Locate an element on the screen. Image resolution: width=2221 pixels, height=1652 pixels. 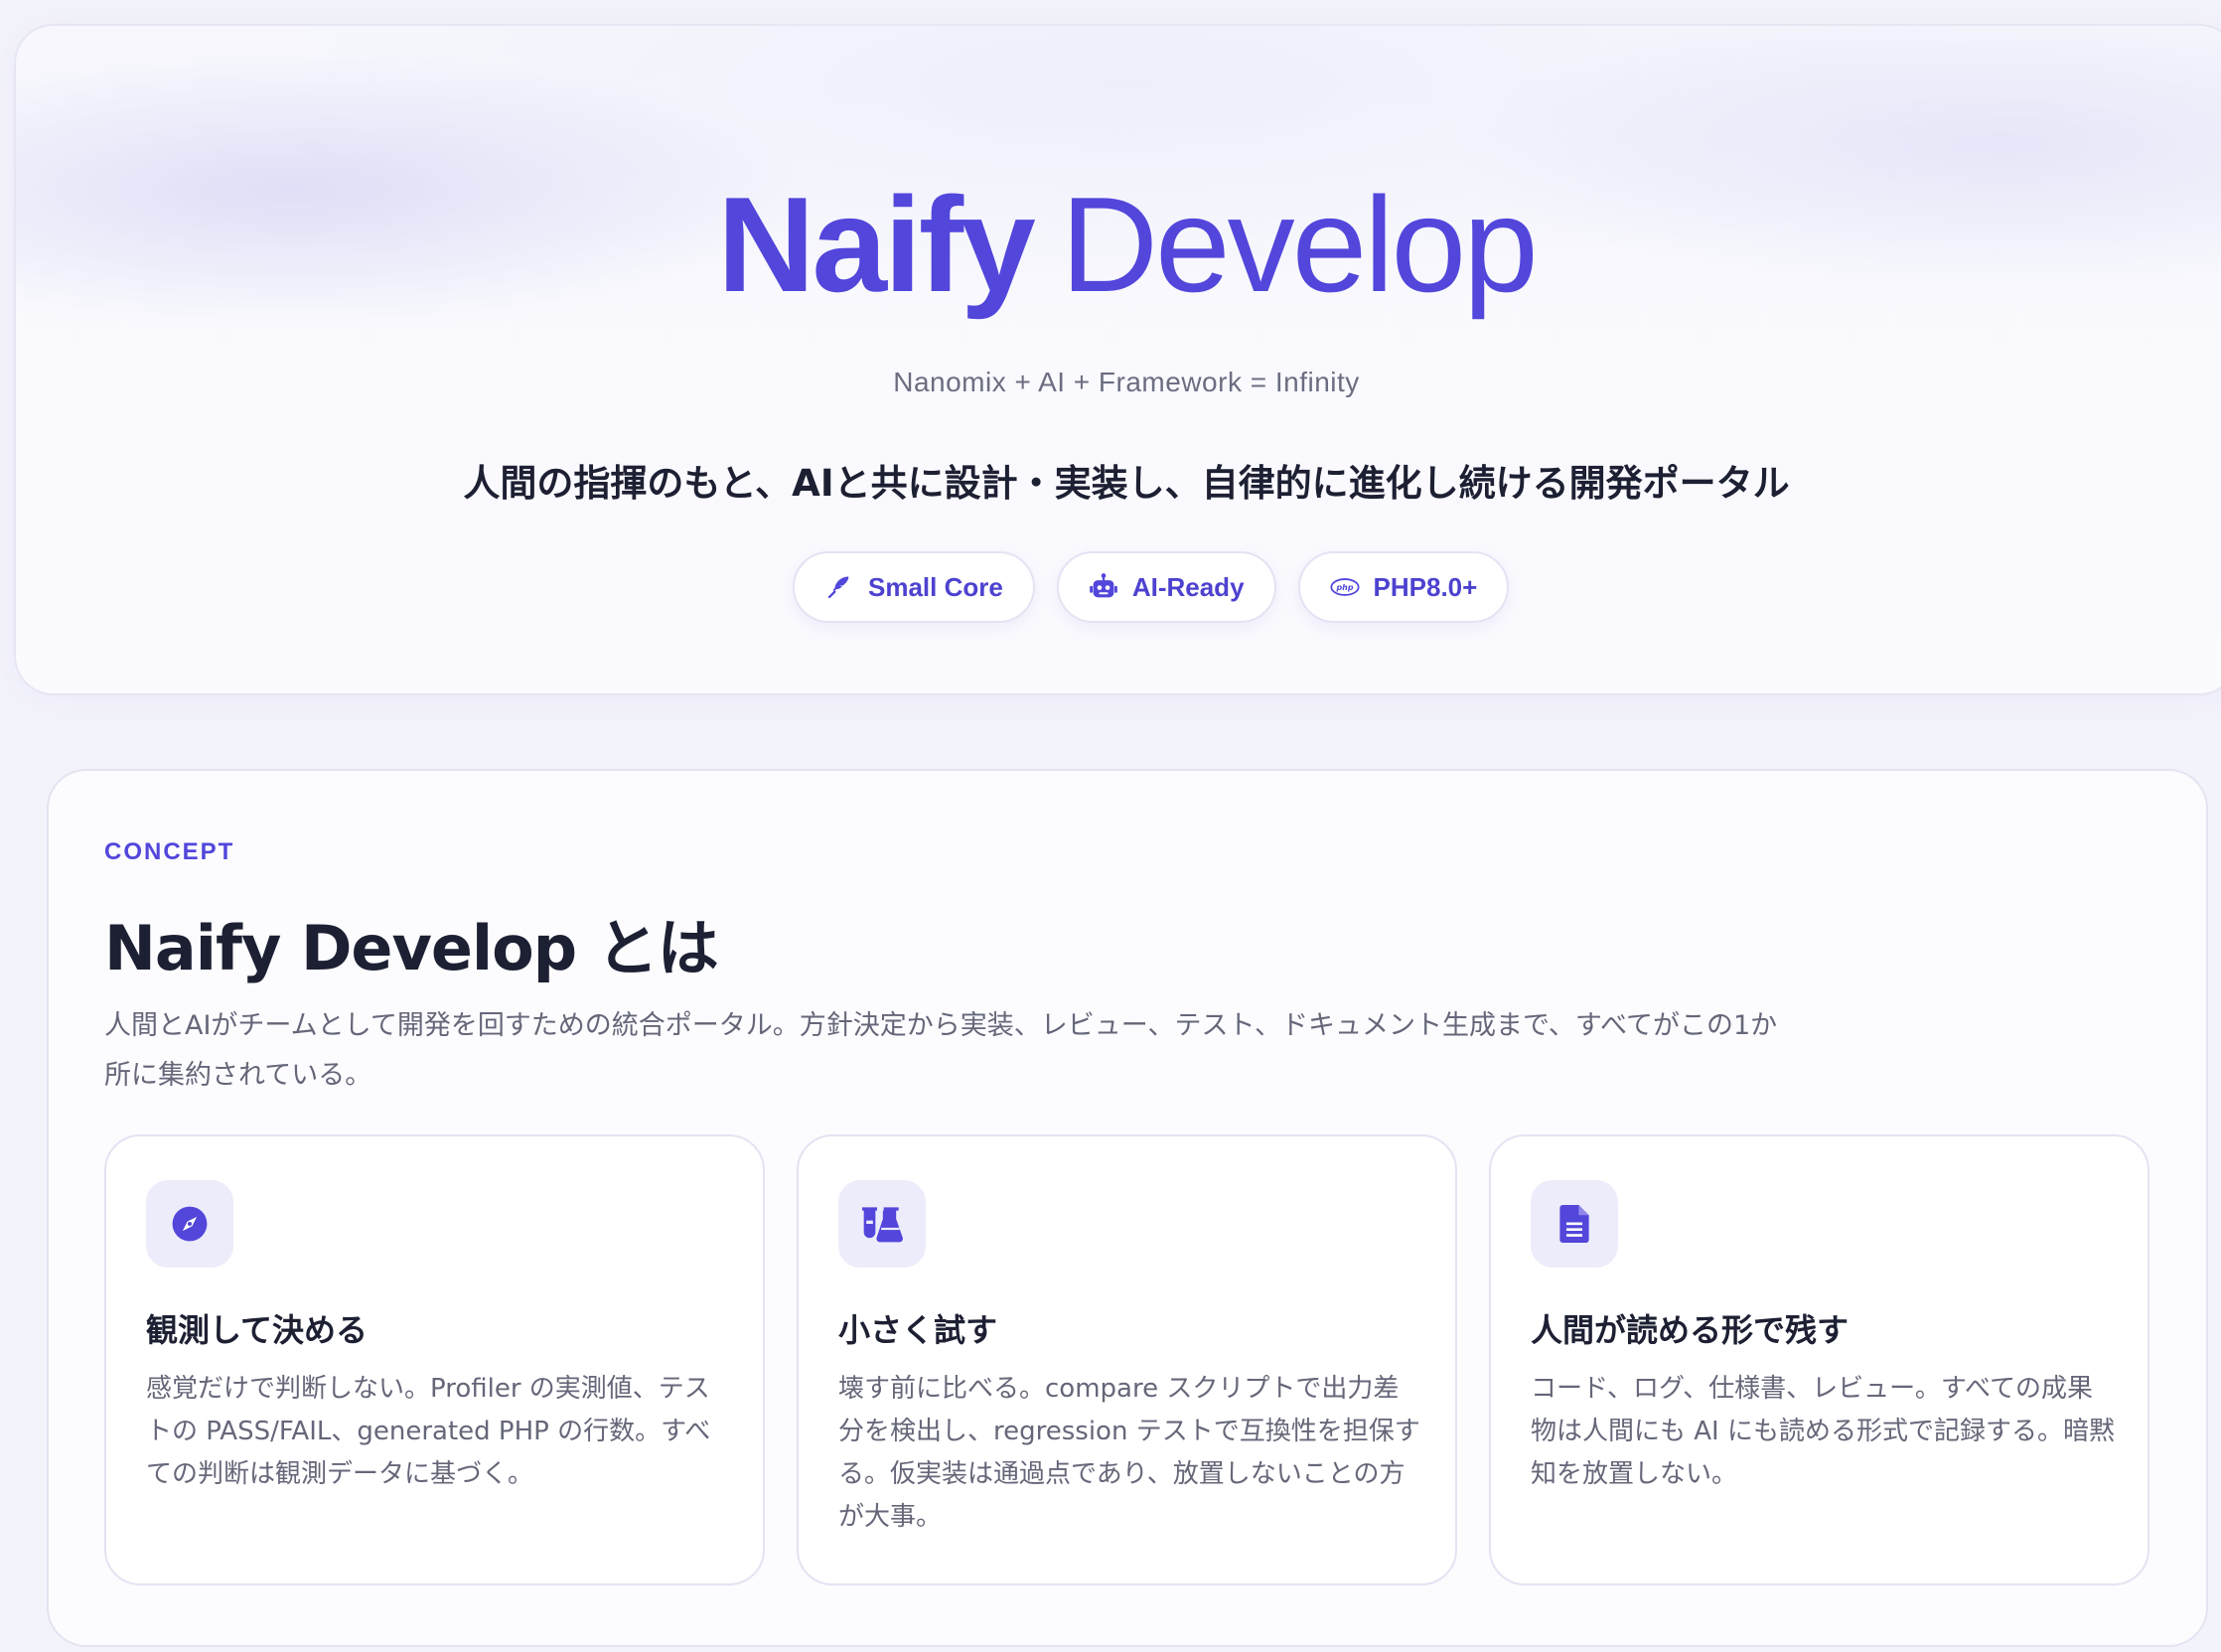
pill-ai-ready: AI-Ready is located at coordinates (1166, 587).